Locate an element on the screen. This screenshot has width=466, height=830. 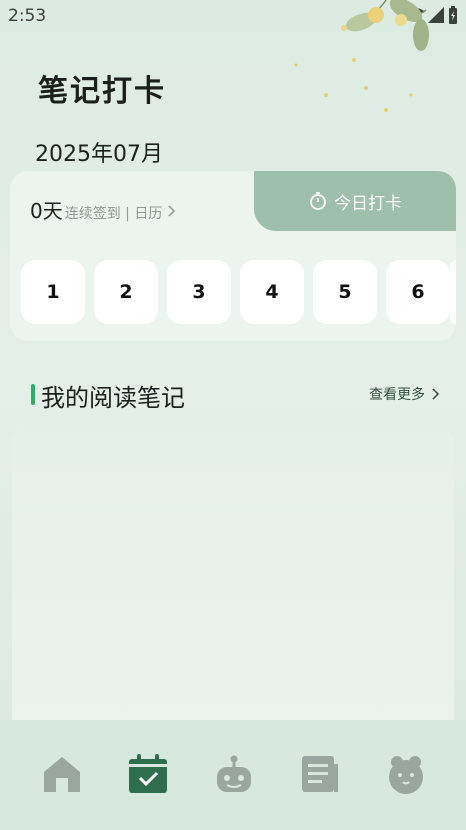
streak-count: 0天 is located at coordinates (46, 211).